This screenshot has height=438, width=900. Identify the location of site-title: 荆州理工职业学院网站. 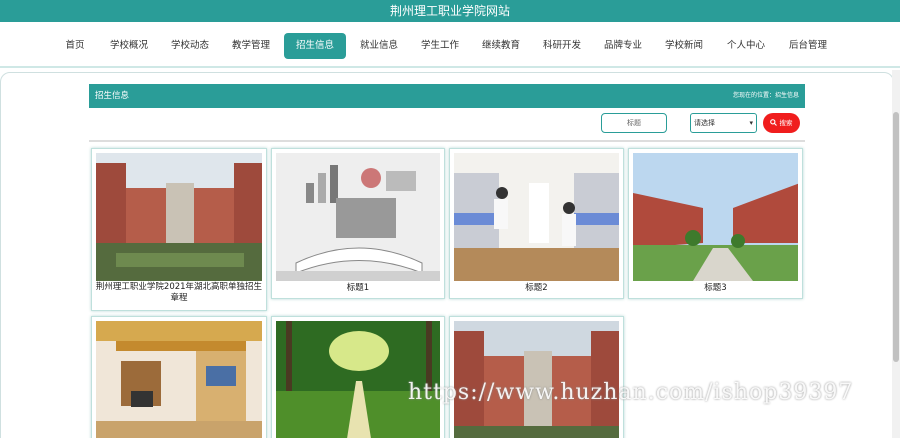
(449, 11).